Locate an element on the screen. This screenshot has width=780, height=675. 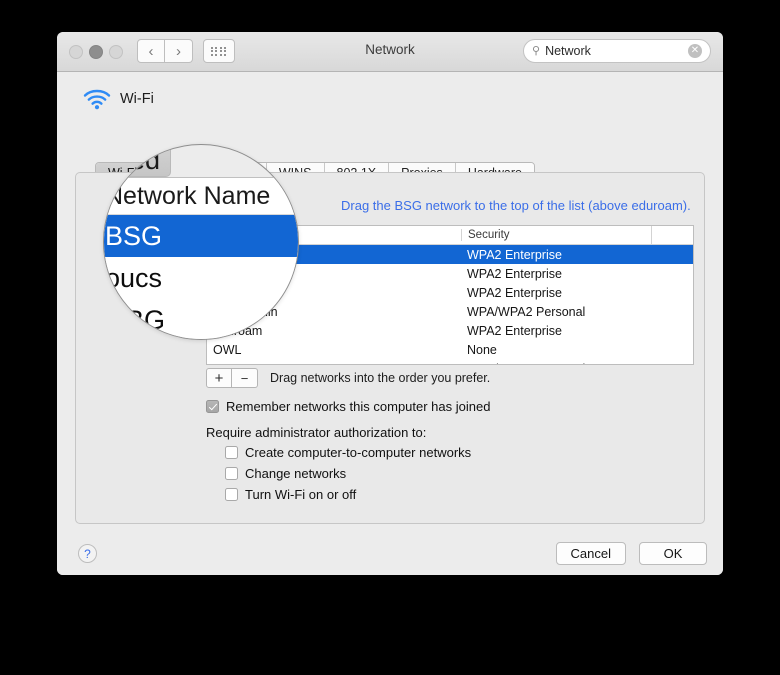
clear-icon: ✕ is located at coordinates (695, 51).